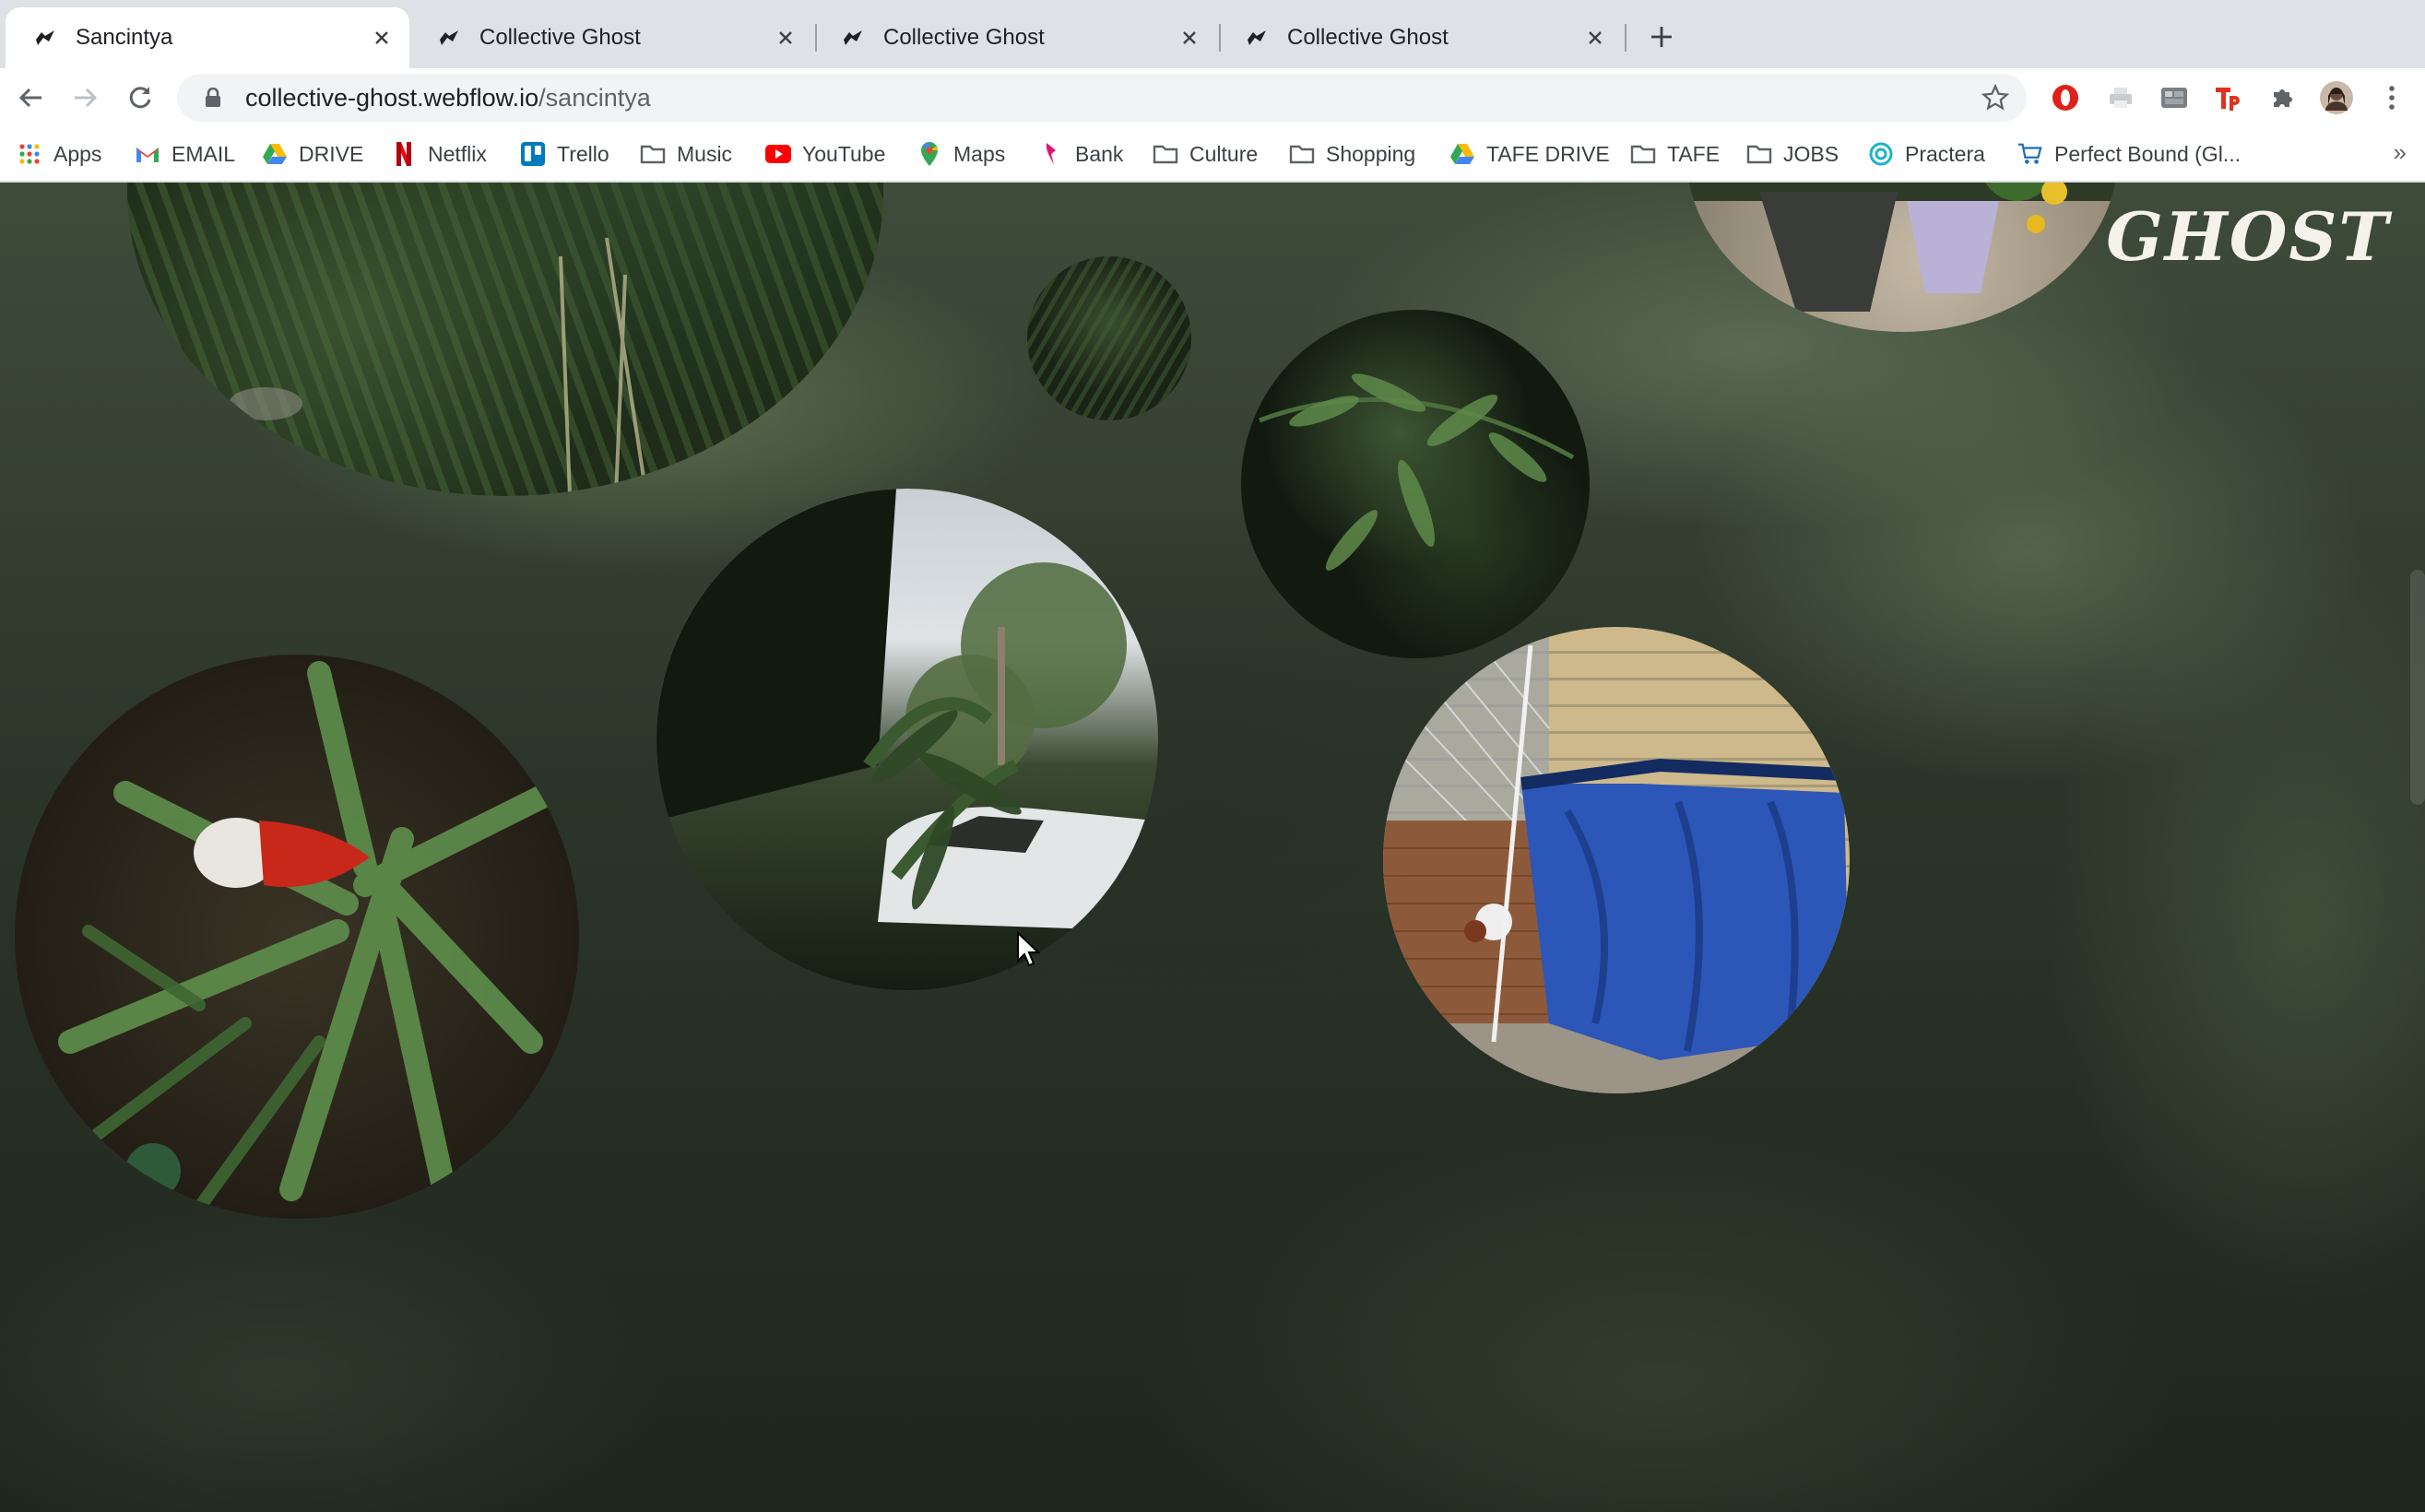  I want to click on photo-garden-ornament, so click(297, 937).